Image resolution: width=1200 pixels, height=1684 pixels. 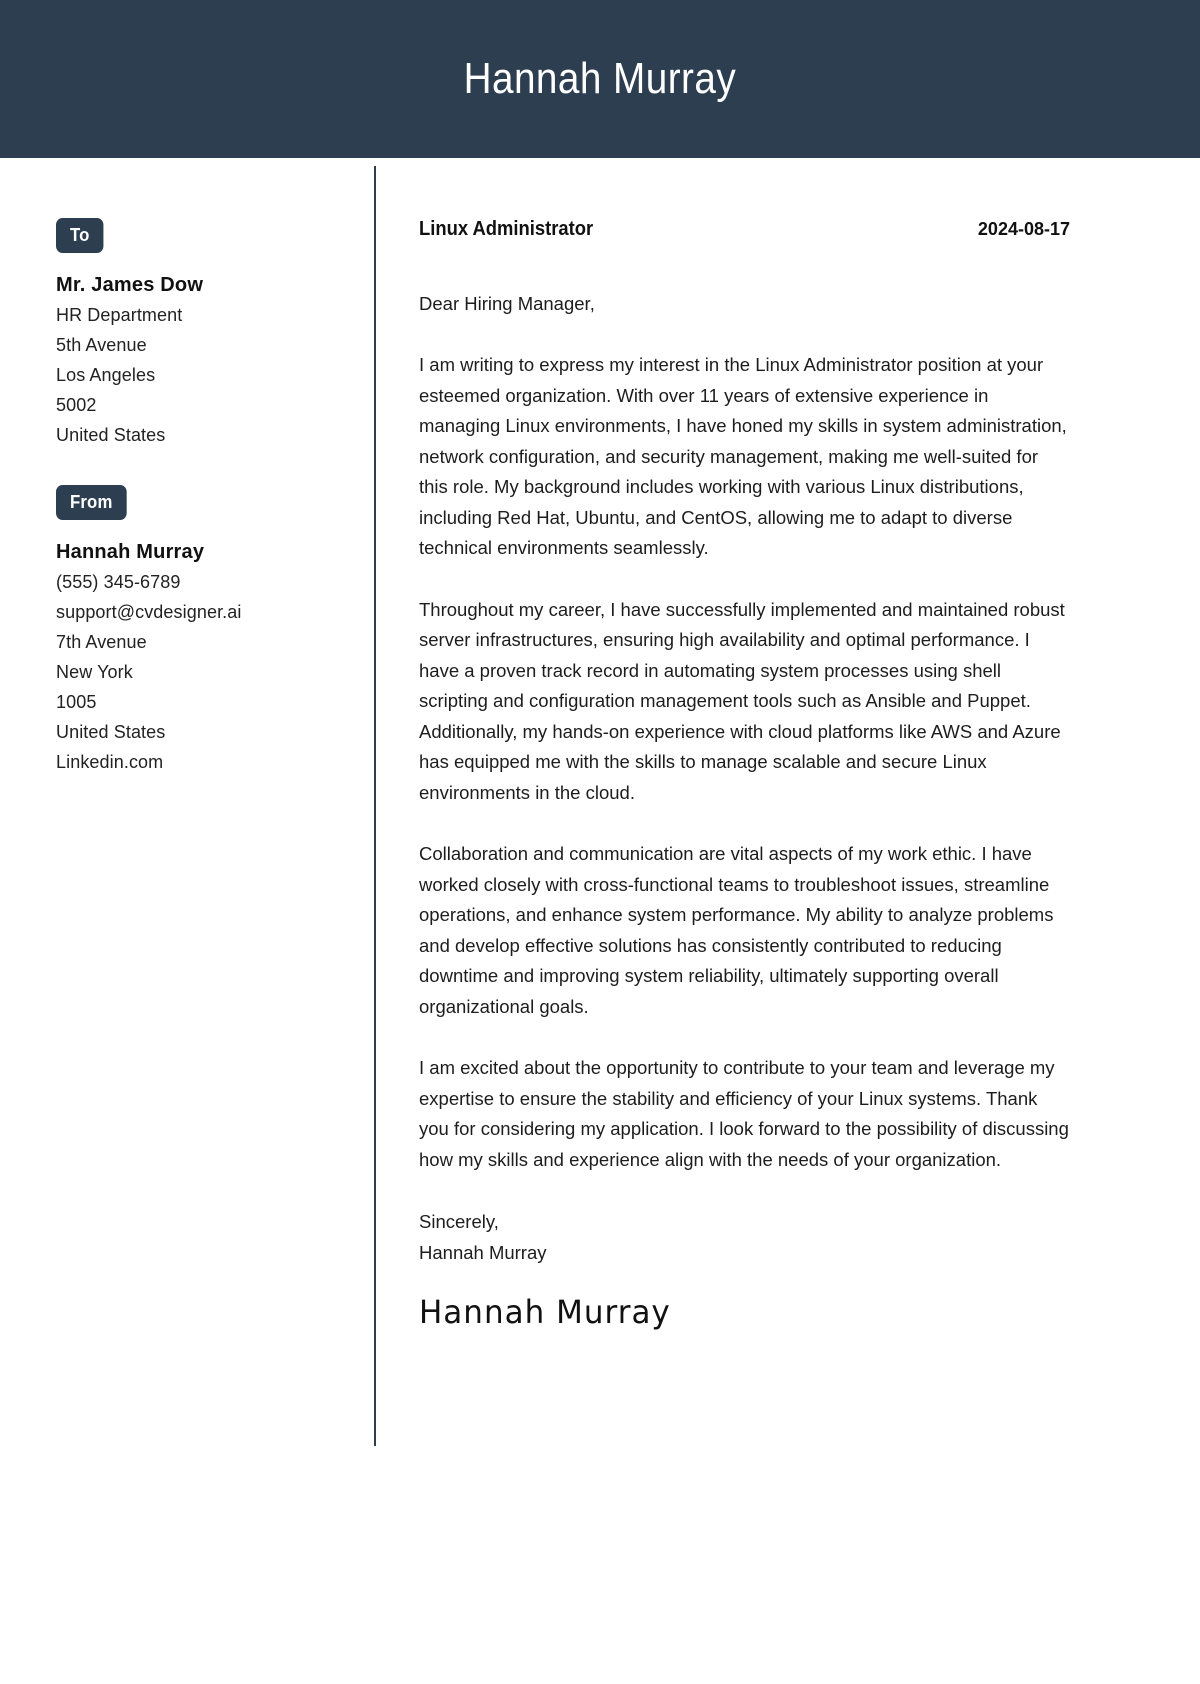 I want to click on letter-header-row: Linux Administrator 2024-08-17, so click(x=744, y=229).